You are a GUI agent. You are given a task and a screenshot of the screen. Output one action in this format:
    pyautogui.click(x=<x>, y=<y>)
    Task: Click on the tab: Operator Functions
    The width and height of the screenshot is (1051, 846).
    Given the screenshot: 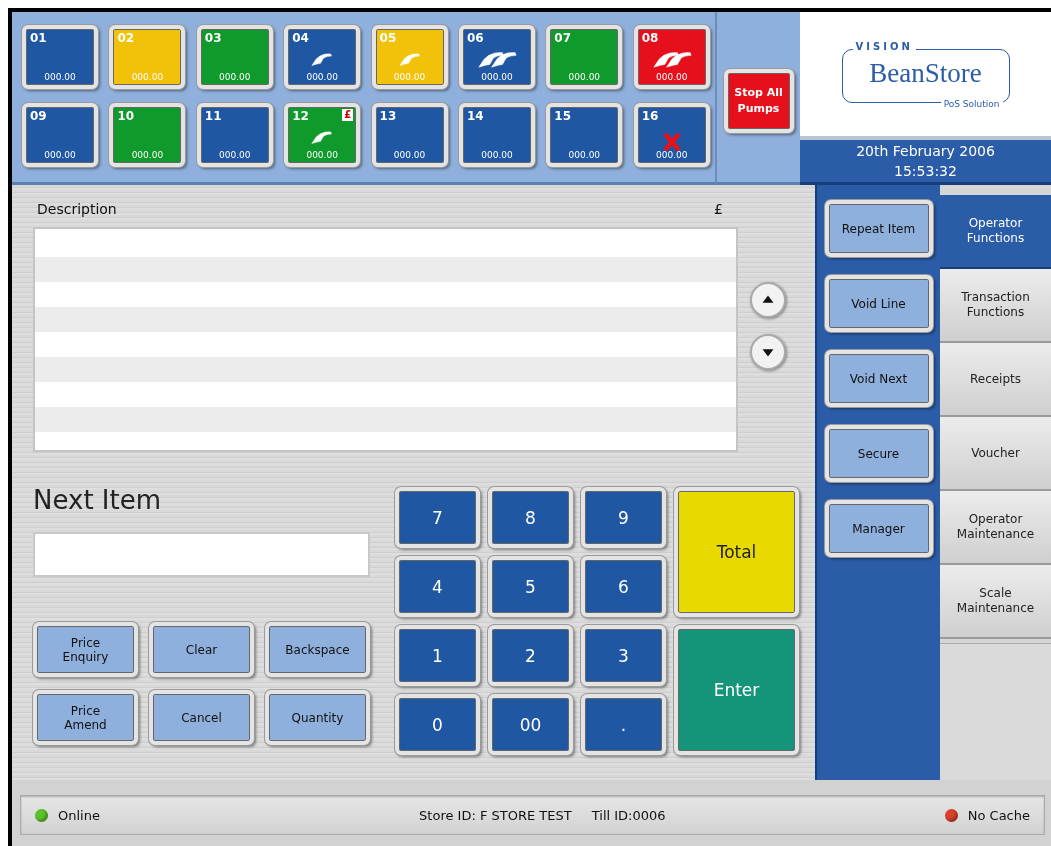 What is the action you would take?
    pyautogui.click(x=995, y=232)
    